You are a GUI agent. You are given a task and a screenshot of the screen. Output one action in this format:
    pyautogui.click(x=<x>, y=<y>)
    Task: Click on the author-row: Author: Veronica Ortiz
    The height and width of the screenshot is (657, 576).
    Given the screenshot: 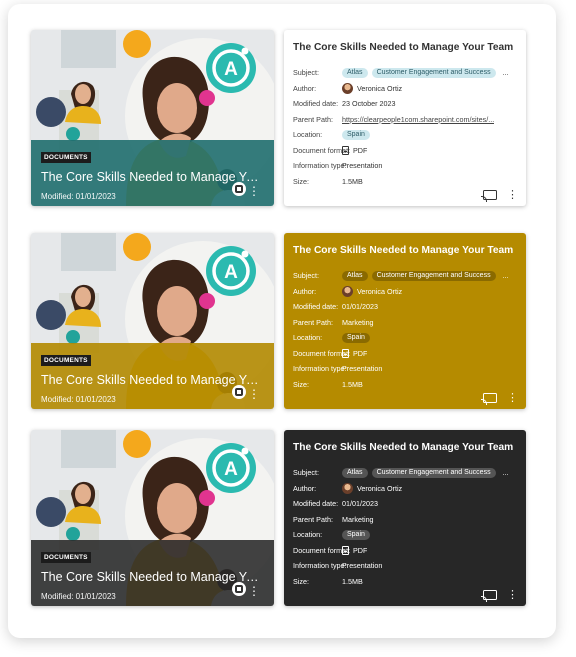 What is the action you would take?
    pyautogui.click(x=405, y=89)
    